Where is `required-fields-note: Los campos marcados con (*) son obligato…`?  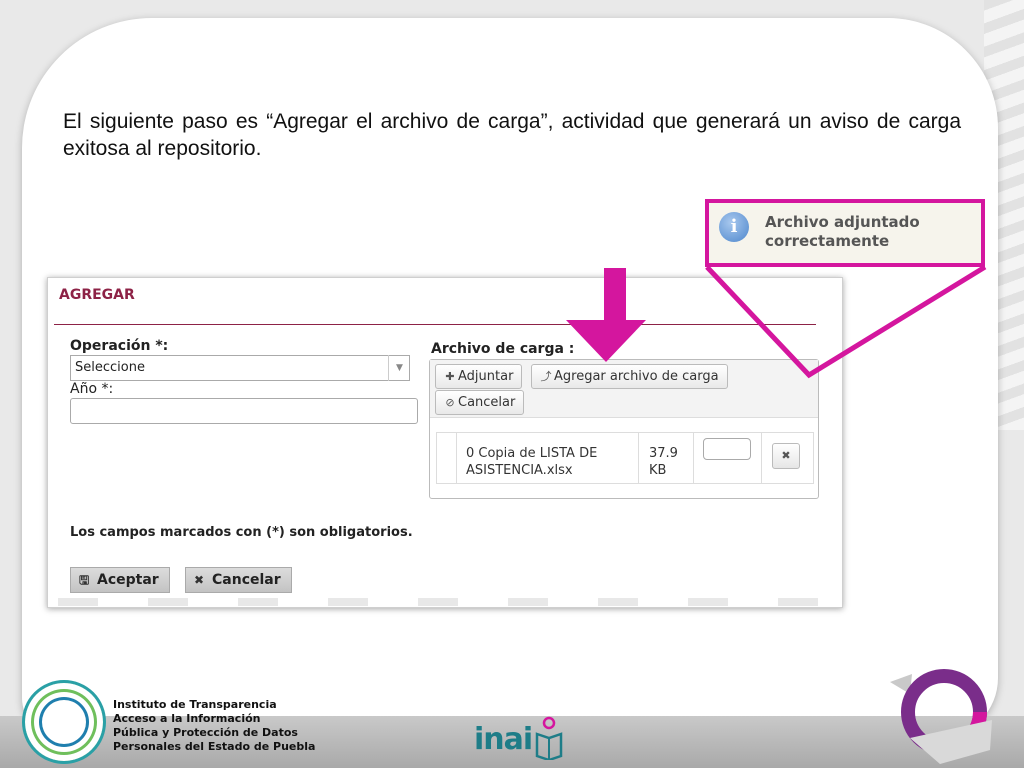 required-fields-note: Los campos marcados con (*) son obligato… is located at coordinates (241, 532).